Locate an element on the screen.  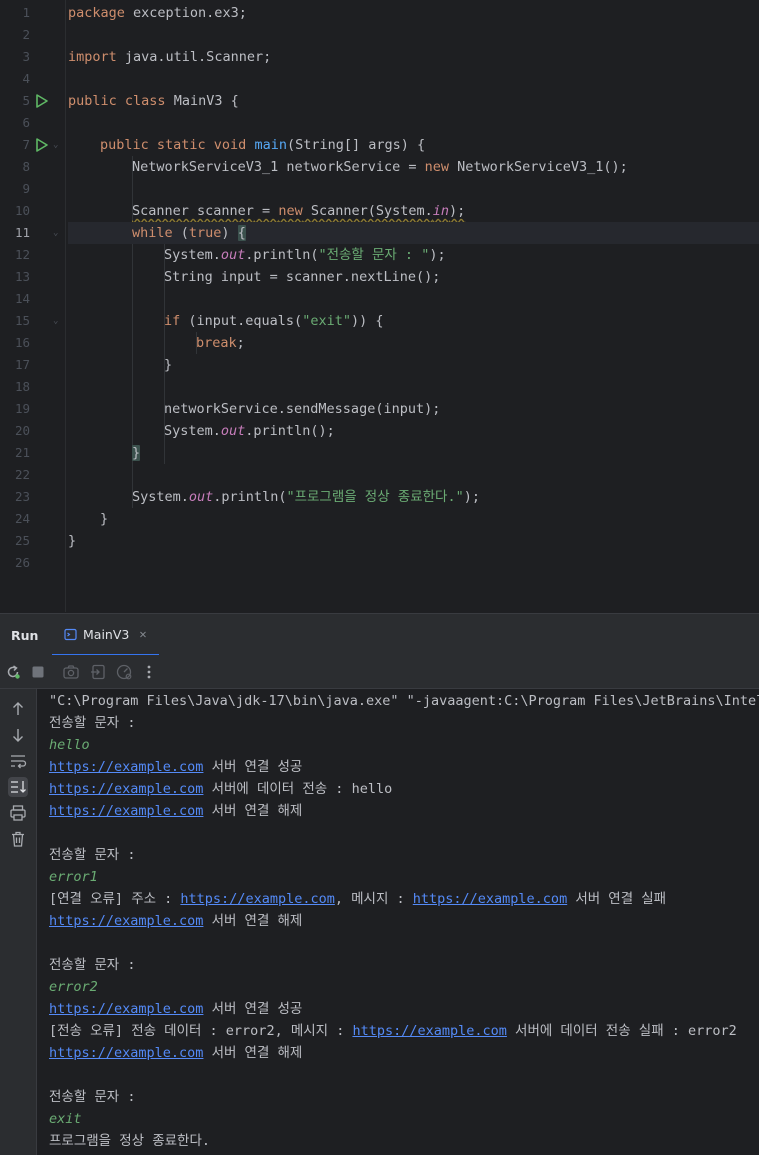
console-user-input: error2 is located at coordinates (73, 987).